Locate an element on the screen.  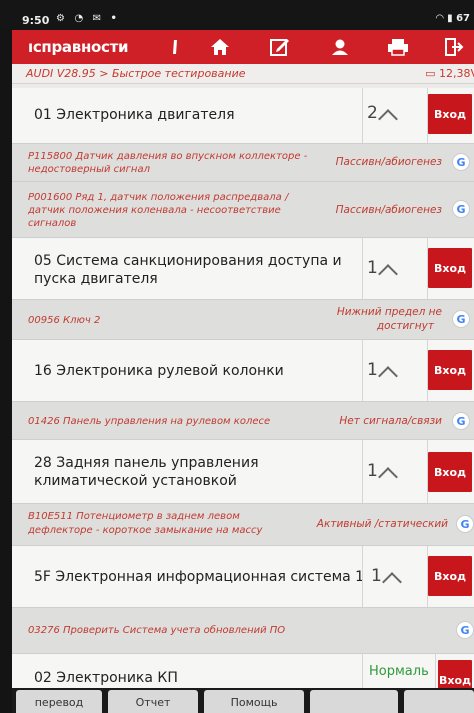
bottom-toolbar: перевод Отчет Помощь is located at coordinates (243, 700).